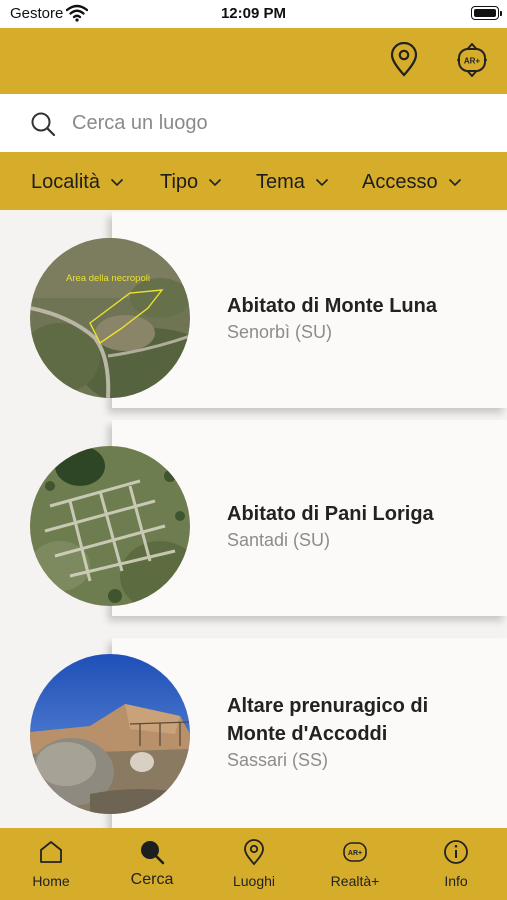 The height and width of the screenshot is (900, 507). Describe the element at coordinates (51, 866) in the screenshot. I see `tab-home: Home` at that location.